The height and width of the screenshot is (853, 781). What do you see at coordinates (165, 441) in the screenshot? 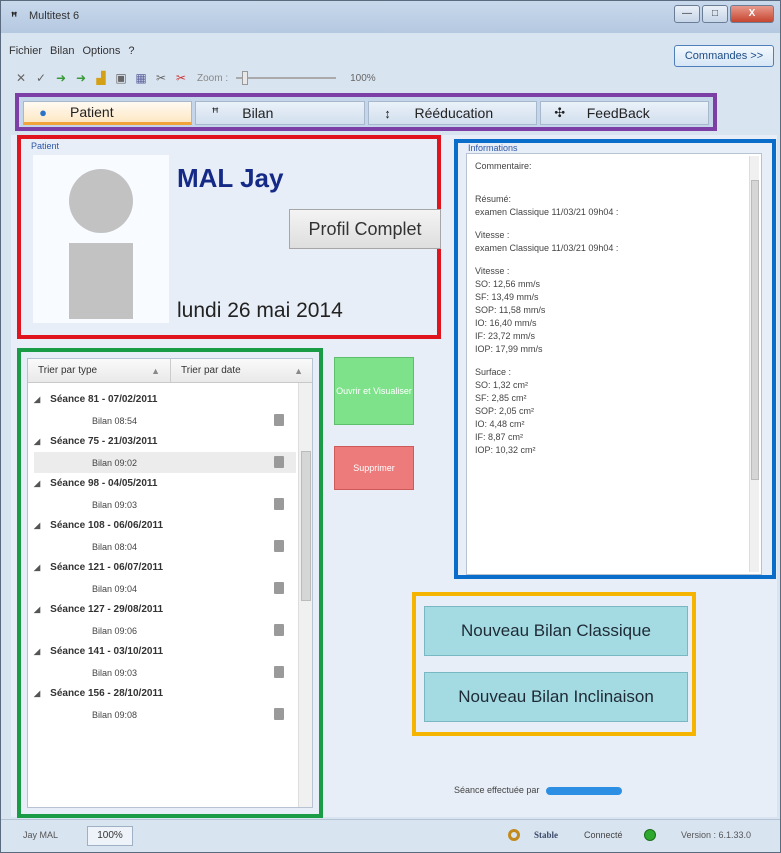
I see `session-node: ◢ Séance 75 - 21/03/2011` at bounding box center [165, 441].